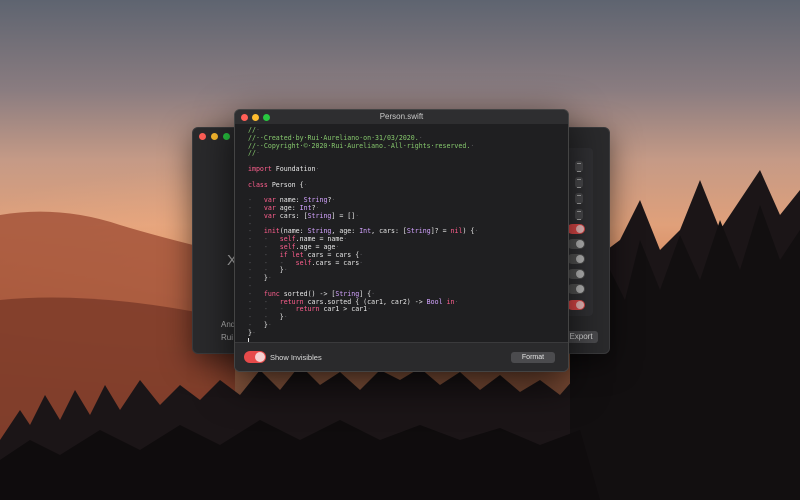  What do you see at coordinates (363, 153) in the screenshot?
I see `code-line: //·` at bounding box center [363, 153].